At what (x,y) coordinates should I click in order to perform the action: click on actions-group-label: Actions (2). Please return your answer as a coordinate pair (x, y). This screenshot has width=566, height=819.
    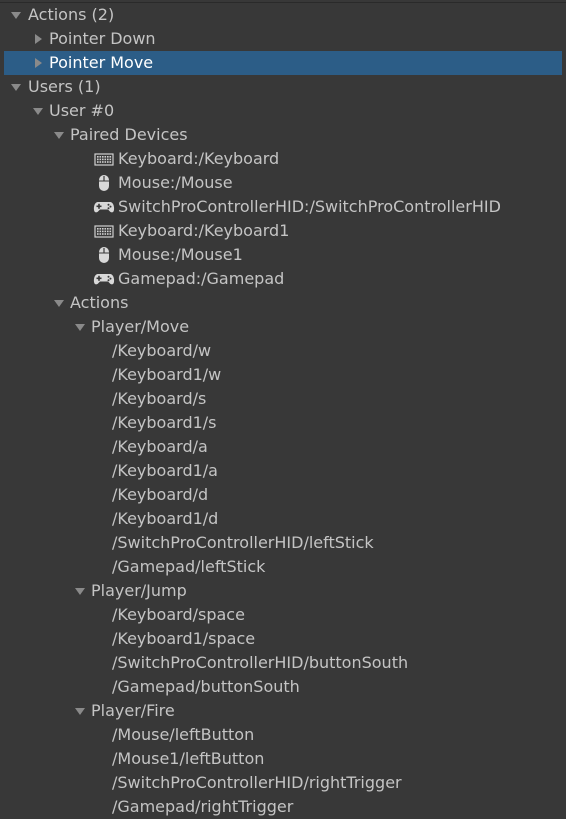
    Looking at the image, I should click on (71, 14).